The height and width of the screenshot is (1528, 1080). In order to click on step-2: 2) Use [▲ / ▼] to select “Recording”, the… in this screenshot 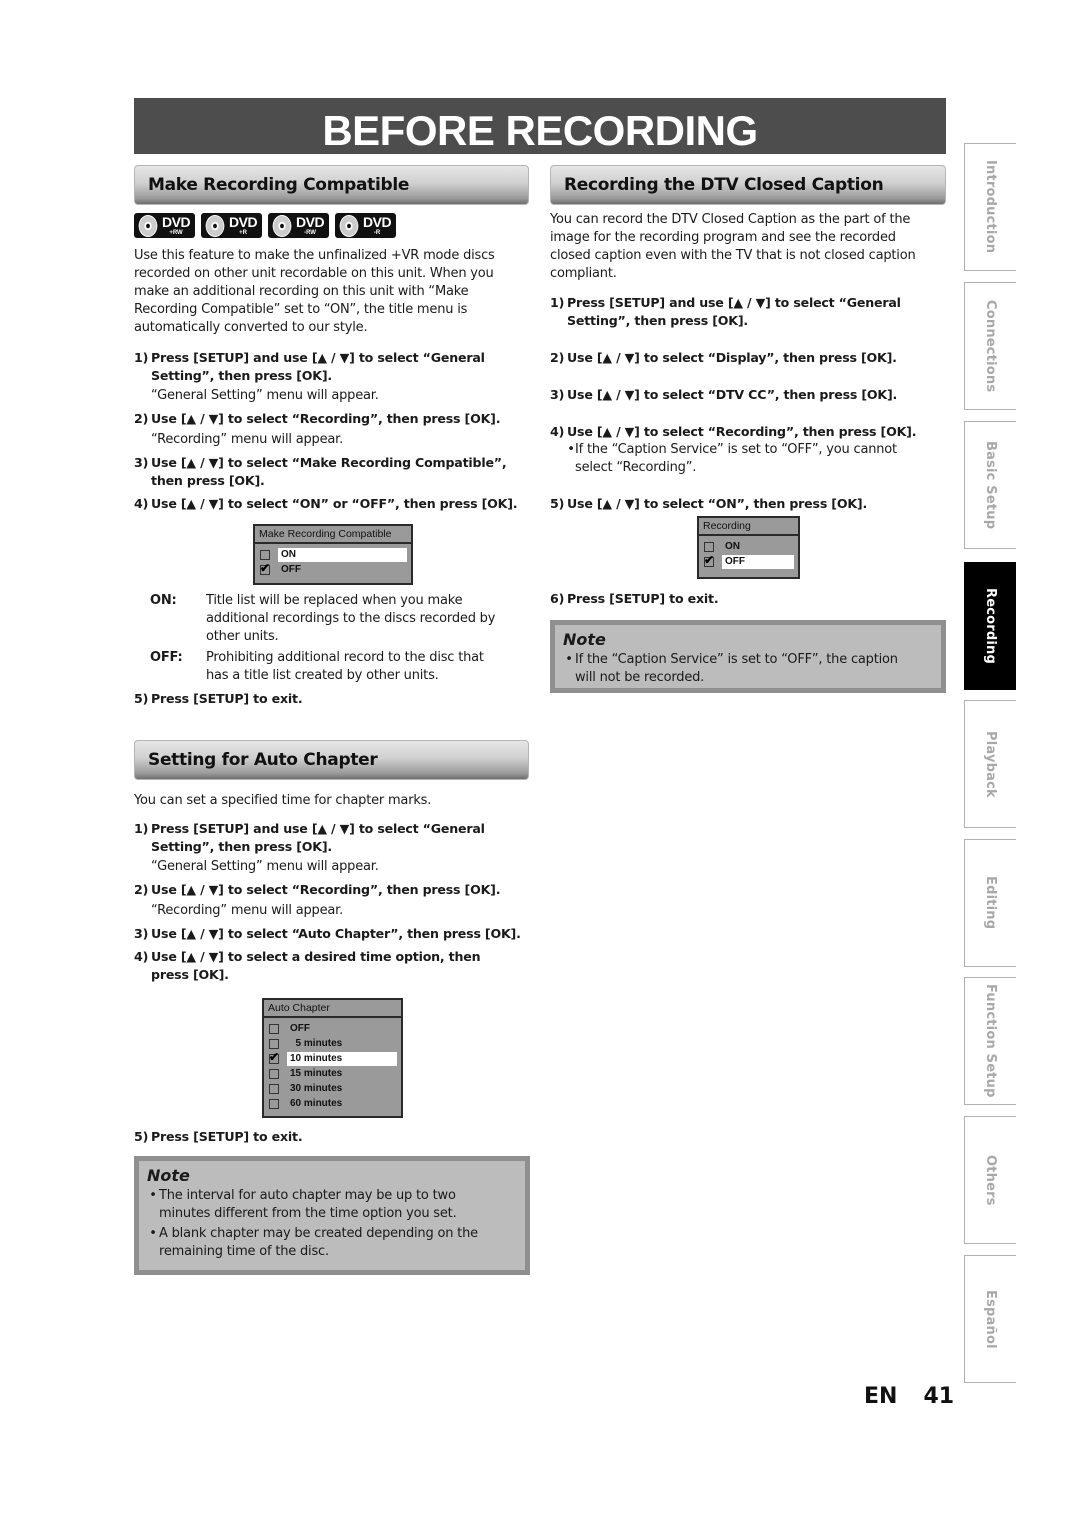, I will do `click(334, 890)`.